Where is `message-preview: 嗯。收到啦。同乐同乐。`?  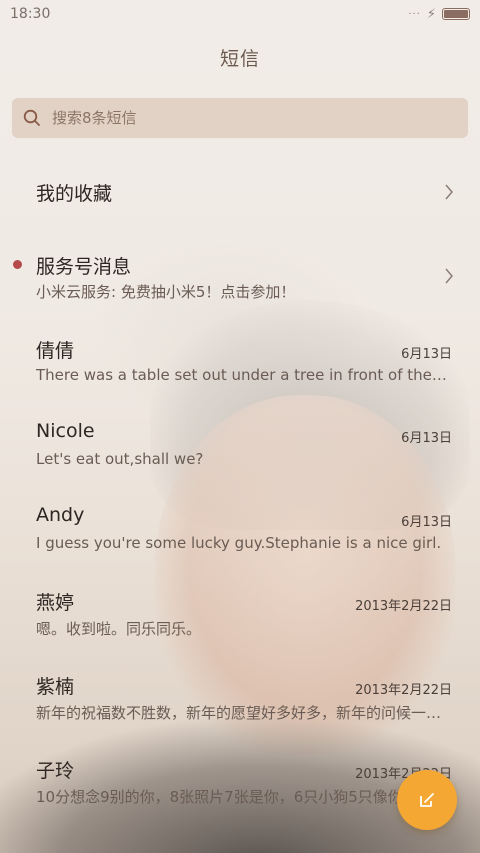 message-preview: 嗯。收到啦。同乐同乐。 is located at coordinates (119, 629).